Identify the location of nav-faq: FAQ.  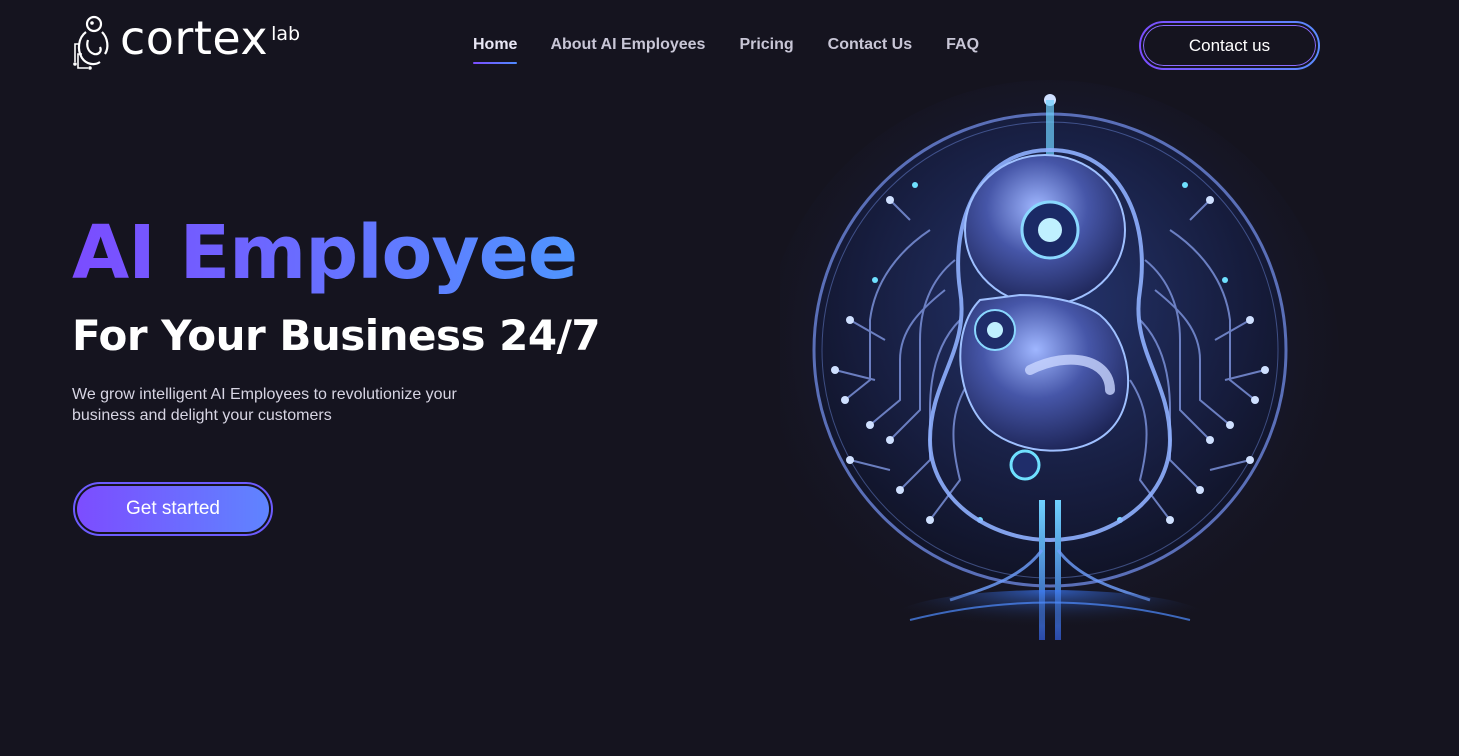
(962, 50).